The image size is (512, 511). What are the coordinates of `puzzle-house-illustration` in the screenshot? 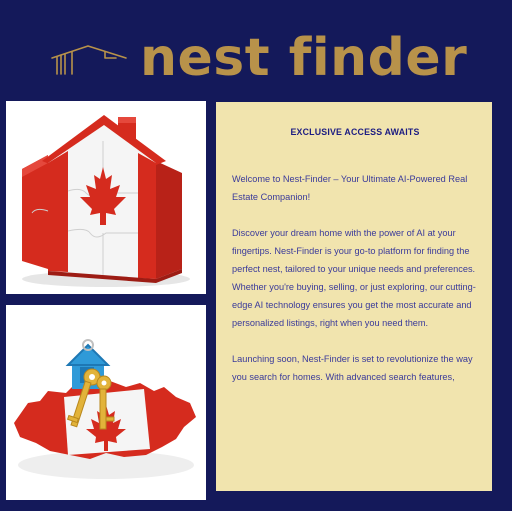 It's located at (106, 201).